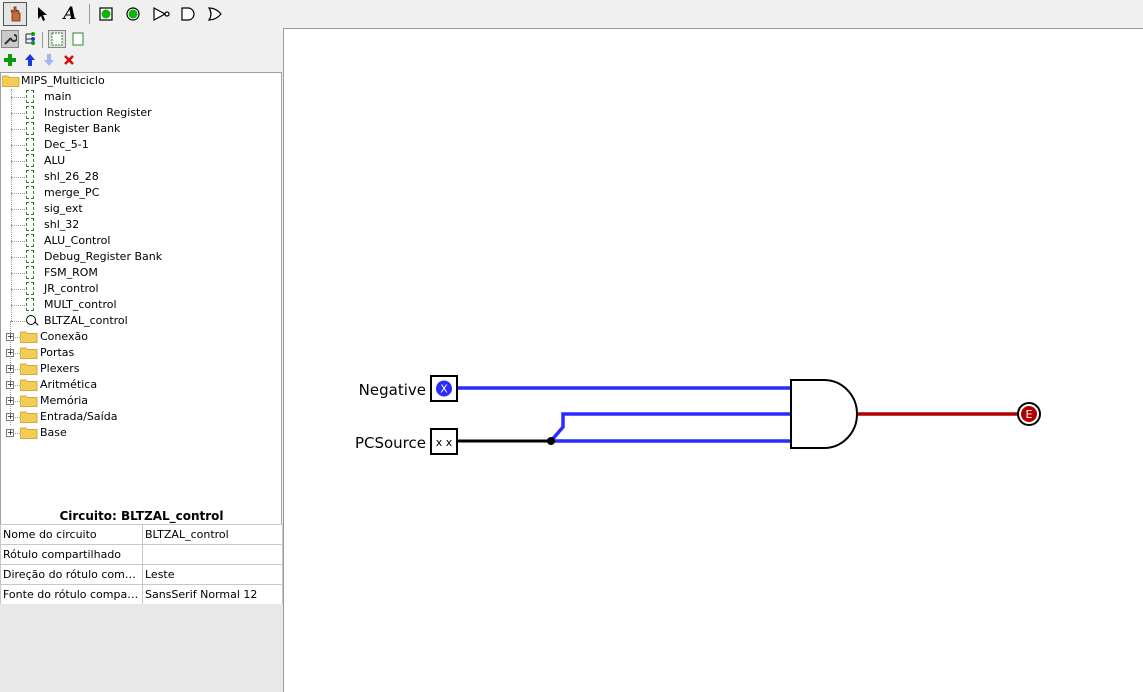 Image resolution: width=1143 pixels, height=692 pixels. Describe the element at coordinates (141, 39) in the screenshot. I see `explorer-toolbar` at that location.